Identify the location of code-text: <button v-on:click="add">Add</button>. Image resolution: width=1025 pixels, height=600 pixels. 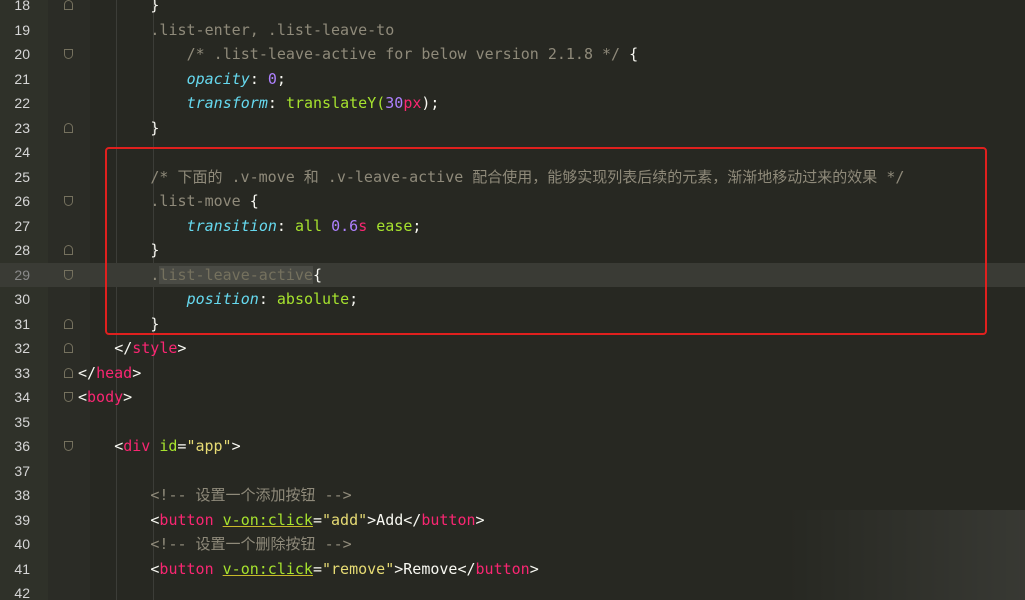
(317, 520).